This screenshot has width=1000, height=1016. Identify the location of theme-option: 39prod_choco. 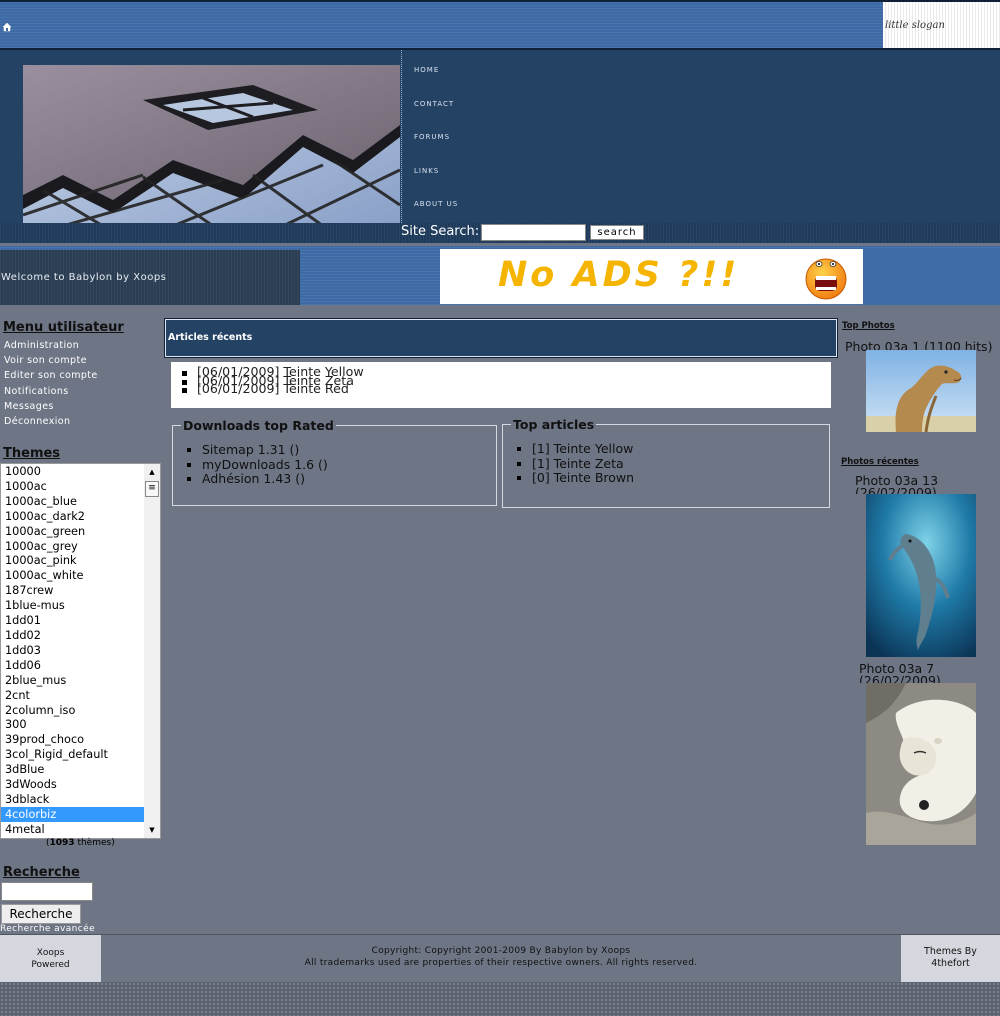
(72, 739).